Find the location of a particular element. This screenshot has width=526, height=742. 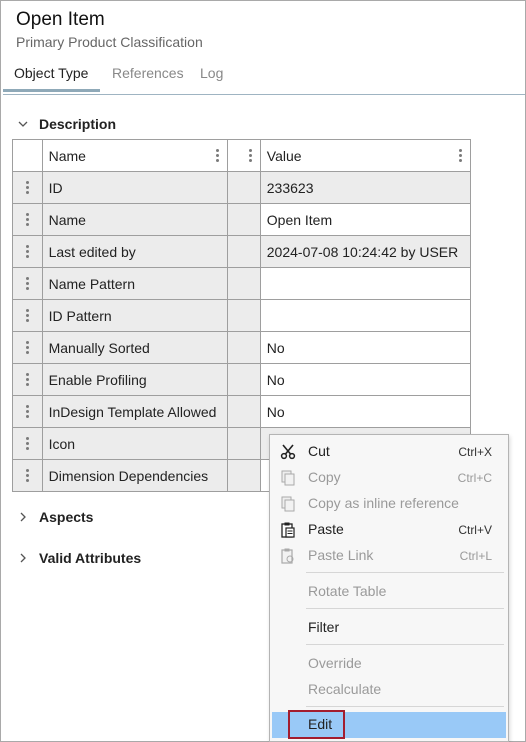

row-name-cell: Manually Sorted is located at coordinates (135, 348).